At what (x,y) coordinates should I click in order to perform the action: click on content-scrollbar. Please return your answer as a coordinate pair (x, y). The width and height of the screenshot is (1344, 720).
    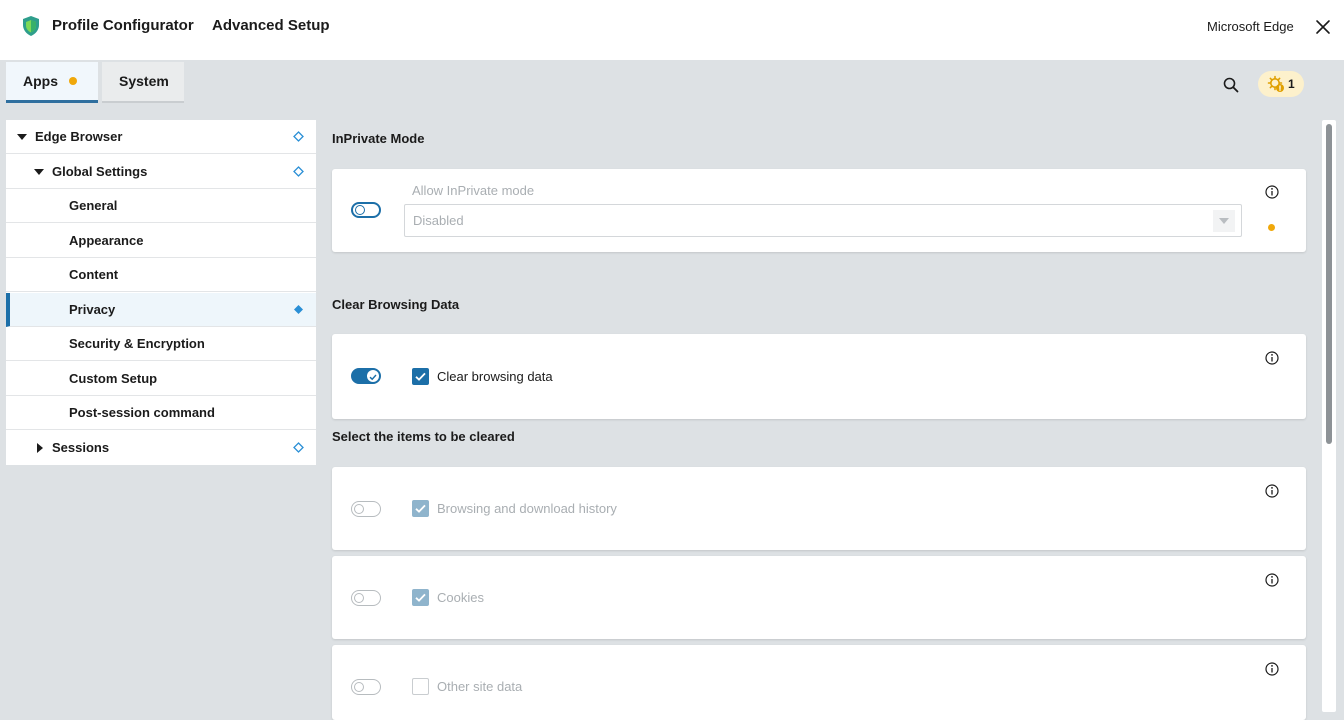
    Looking at the image, I should click on (1329, 416).